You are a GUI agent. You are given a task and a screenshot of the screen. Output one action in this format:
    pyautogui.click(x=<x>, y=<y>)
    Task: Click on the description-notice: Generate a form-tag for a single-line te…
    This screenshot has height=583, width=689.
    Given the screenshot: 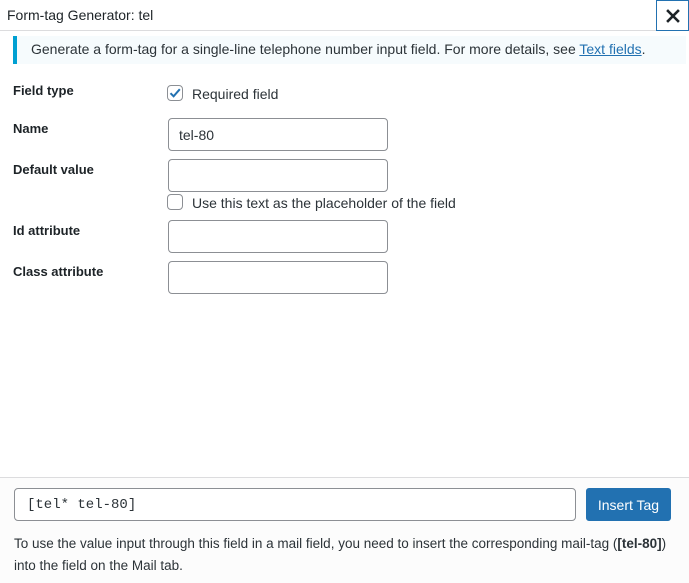 What is the action you would take?
    pyautogui.click(x=349, y=50)
    